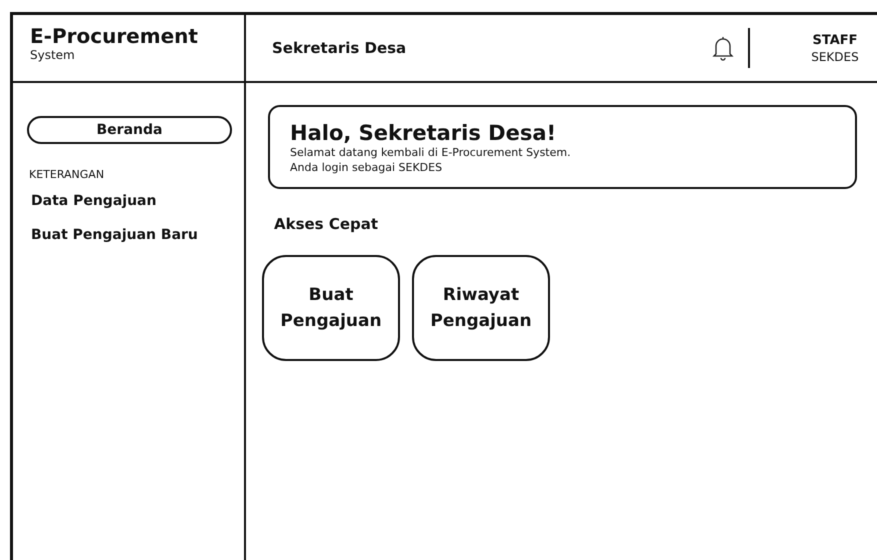 This screenshot has width=877, height=560. What do you see at coordinates (835, 57) in the screenshot?
I see `user-name: SEKDES` at bounding box center [835, 57].